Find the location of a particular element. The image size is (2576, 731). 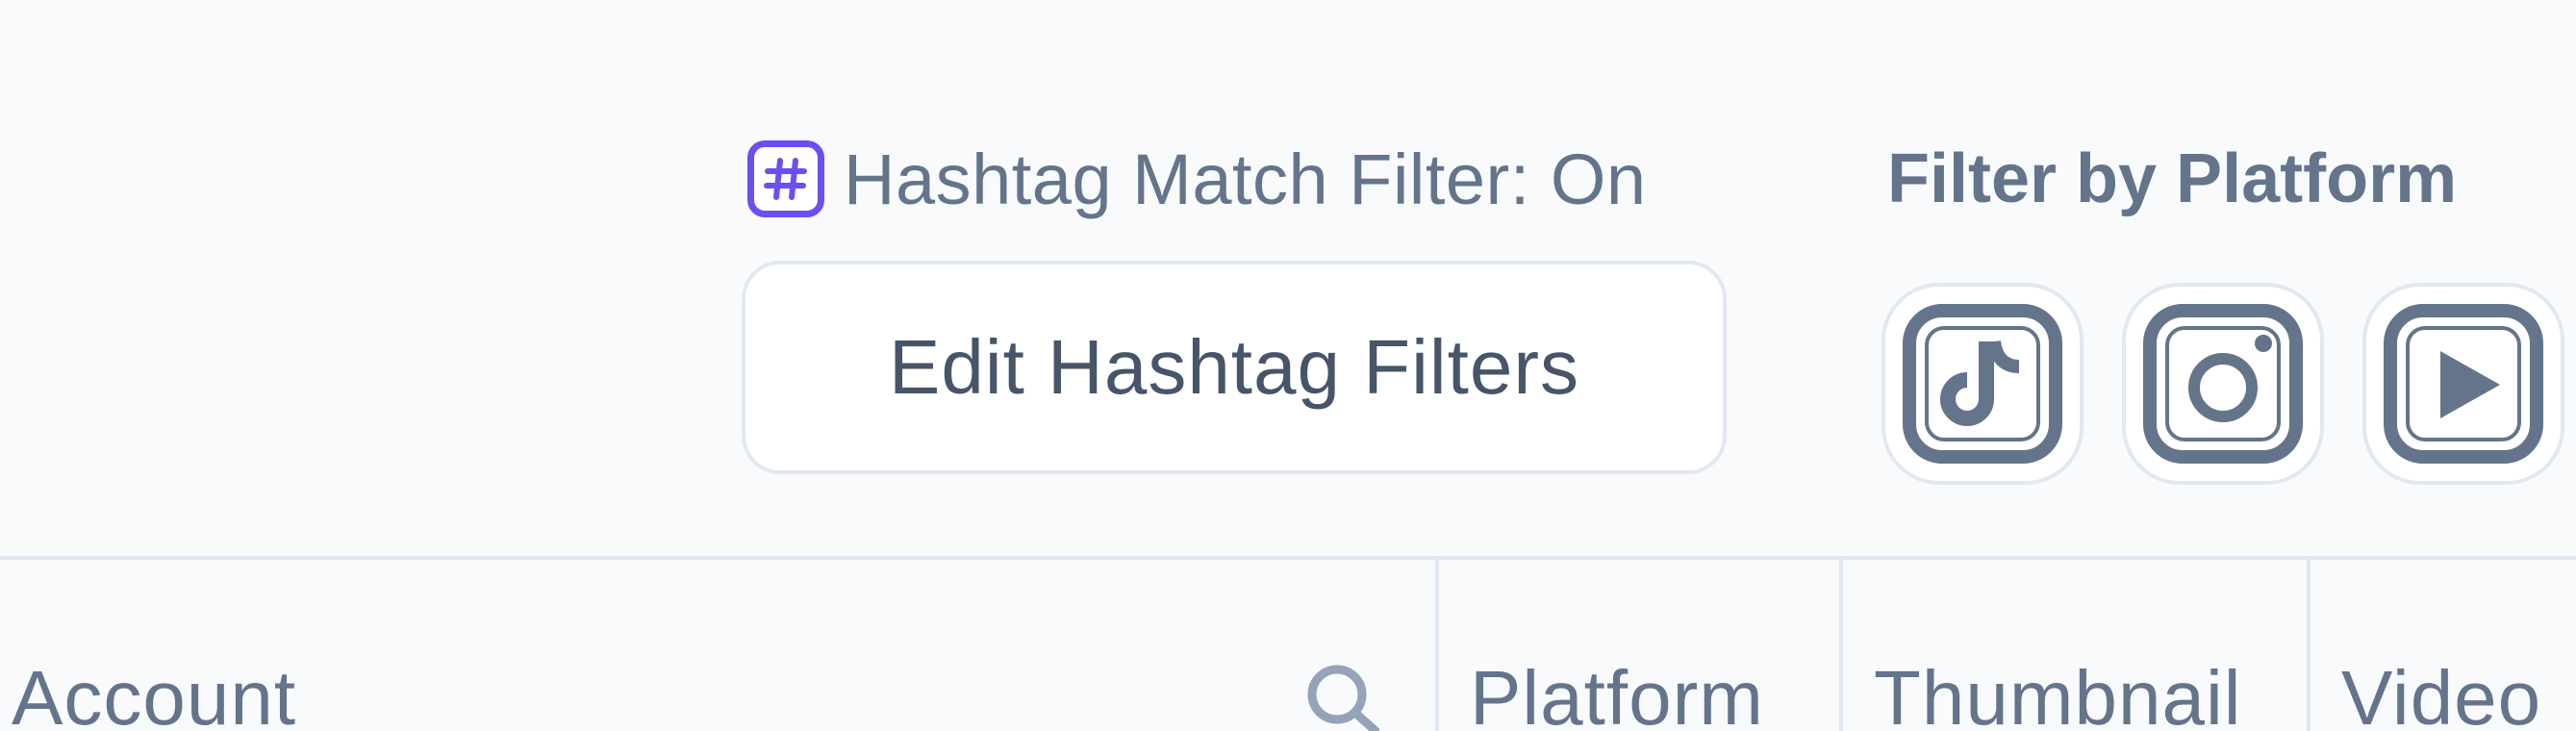

column-header-video: Video is located at coordinates (2442, 646).